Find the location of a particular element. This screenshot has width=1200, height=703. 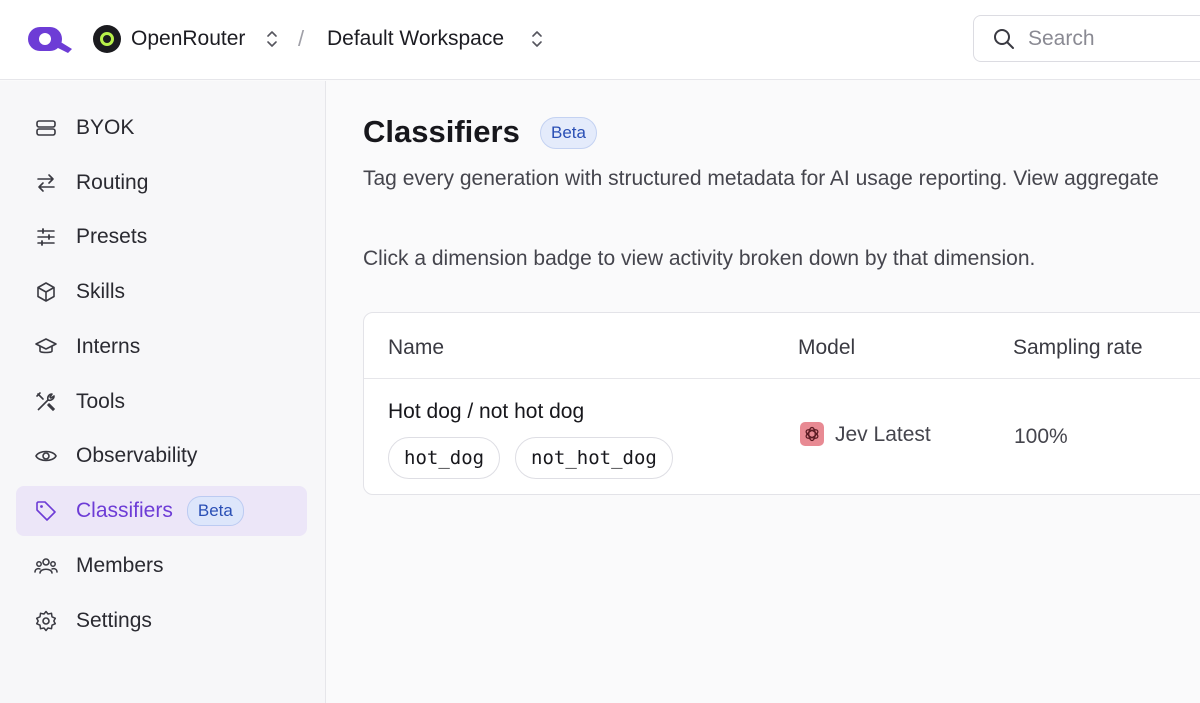

tools-icon is located at coordinates (46, 402).